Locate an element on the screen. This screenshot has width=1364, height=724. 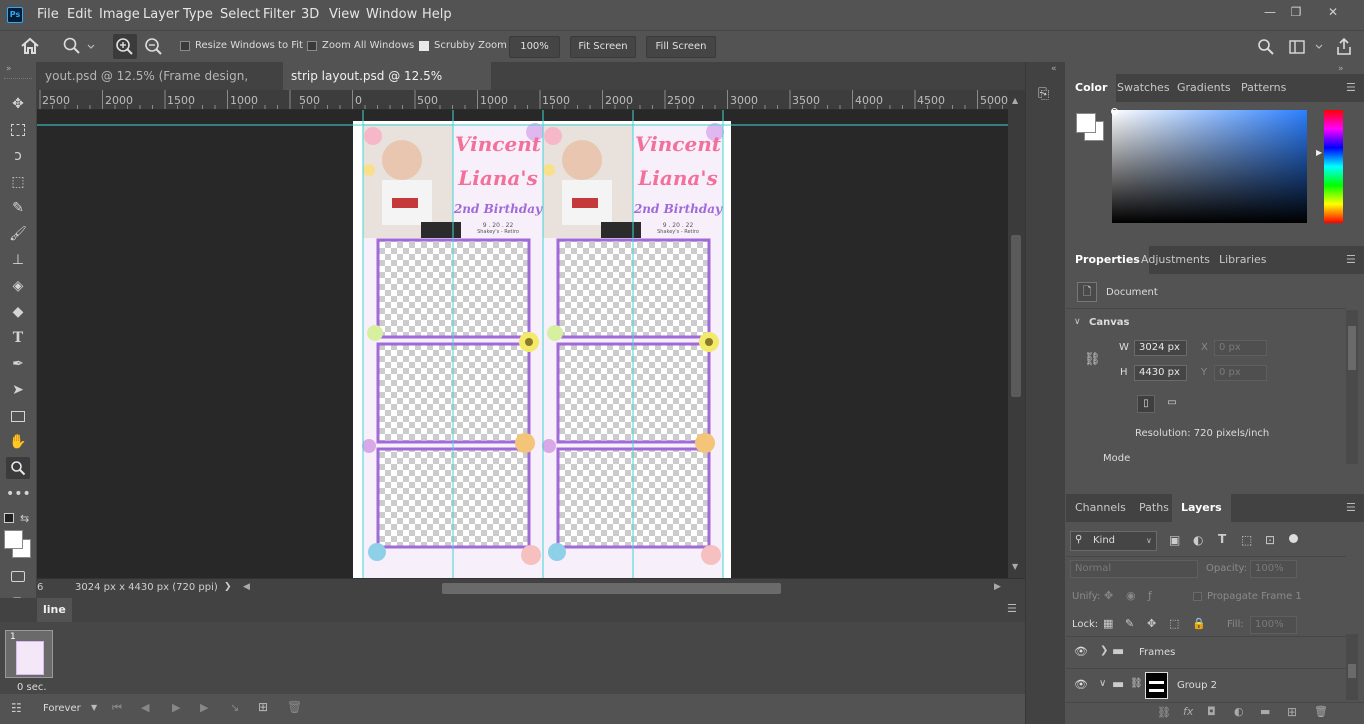
vertical-scrollbar: ▲ ▼ is located at coordinates (1016, 334).